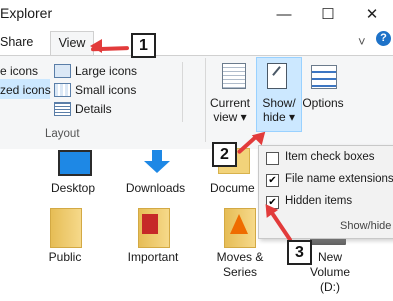 The width and height of the screenshot is (393, 301). I want to click on item-check-boxes-checkbox, so click(272, 158).